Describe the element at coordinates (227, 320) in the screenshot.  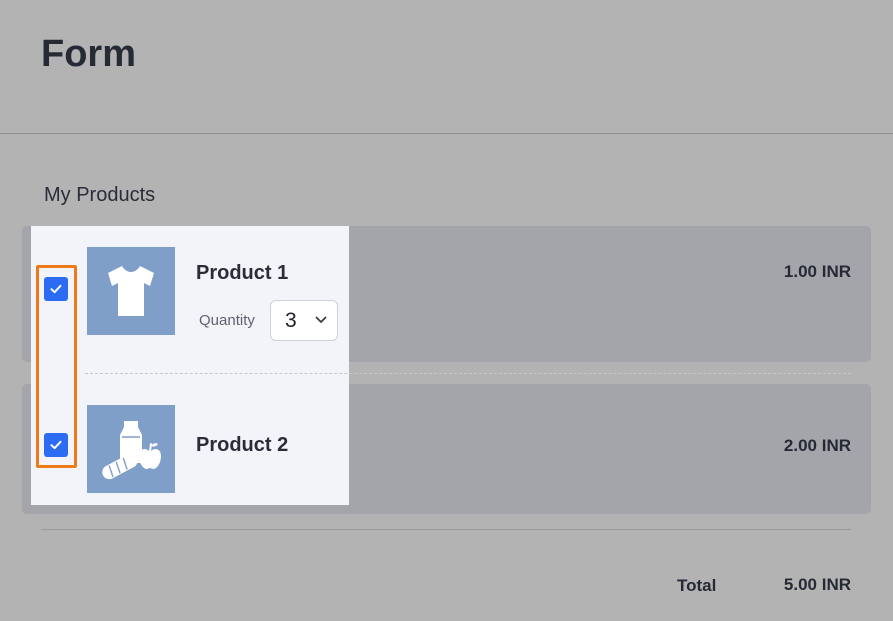
I see `quantity-label: Quantity` at that location.